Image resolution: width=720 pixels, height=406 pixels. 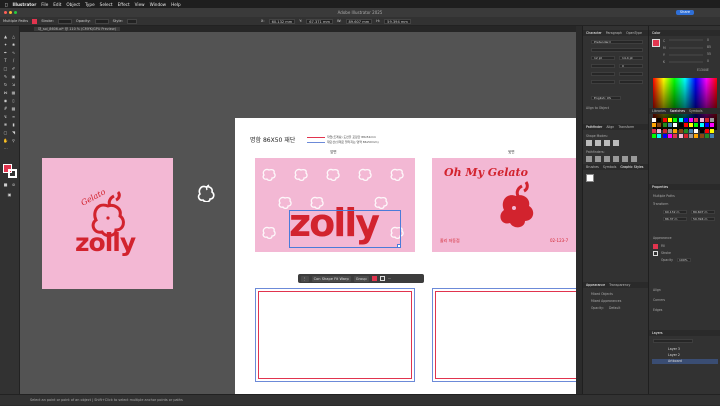 I want to click on zoom-window-button, so click(x=15, y=12).